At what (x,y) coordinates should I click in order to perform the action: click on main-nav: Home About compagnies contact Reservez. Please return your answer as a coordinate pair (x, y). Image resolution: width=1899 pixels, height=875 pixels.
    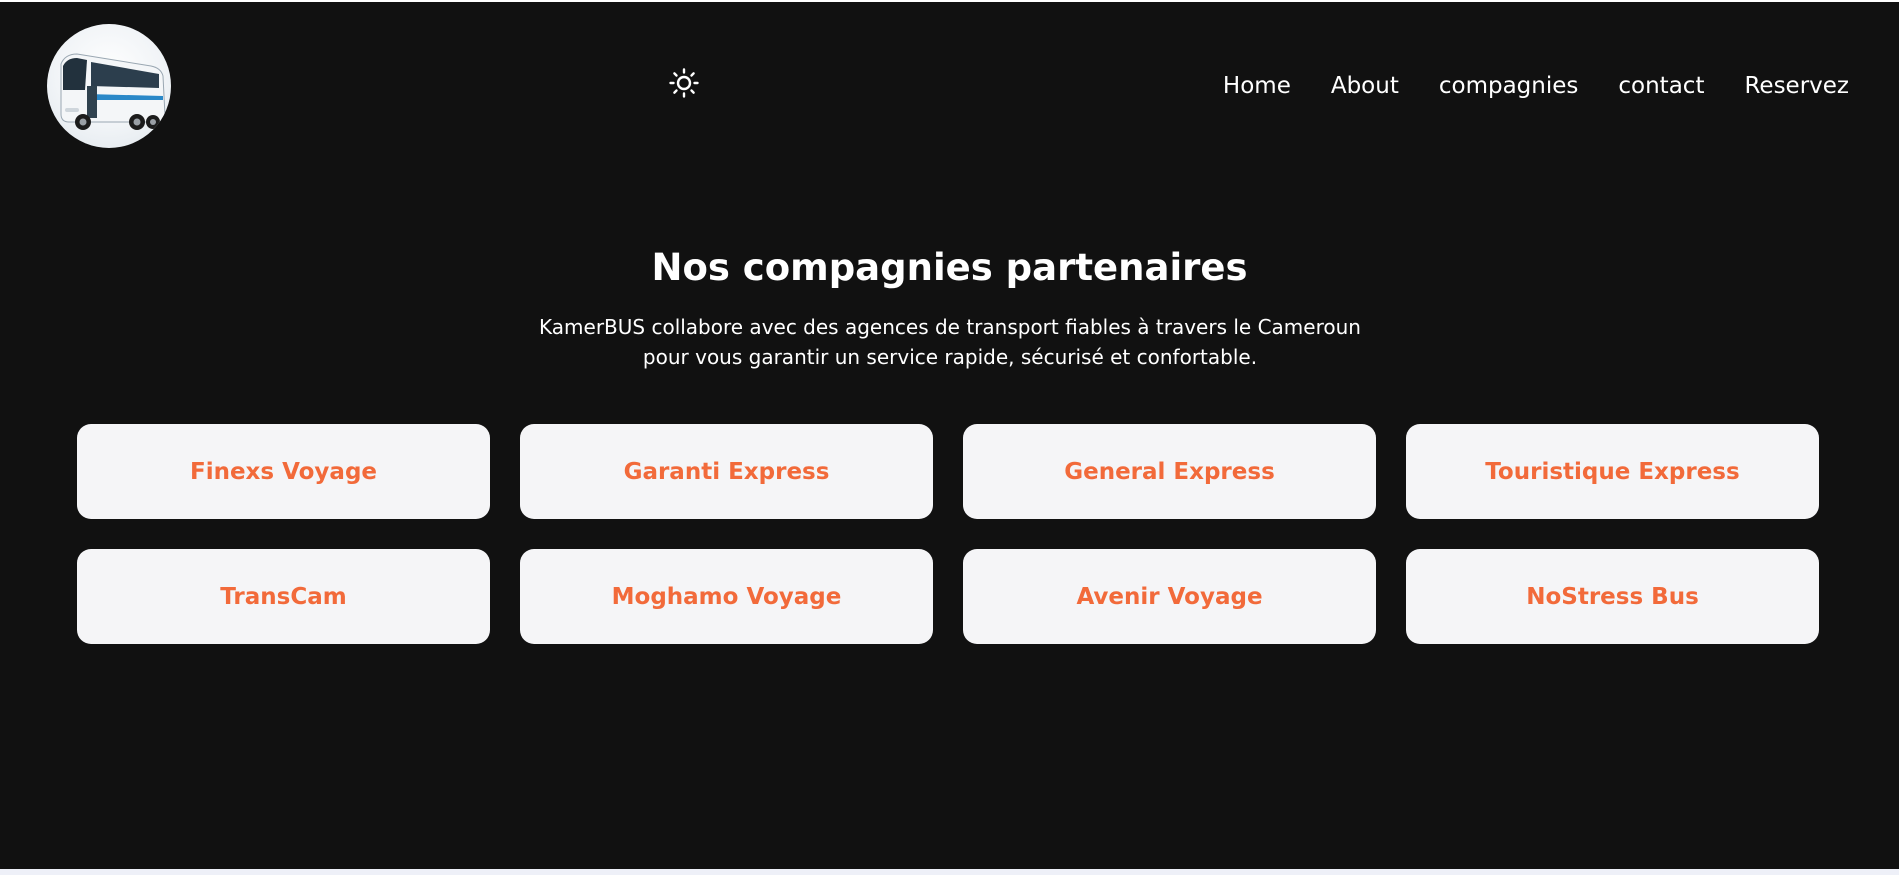
    Looking at the image, I should click on (1536, 86).